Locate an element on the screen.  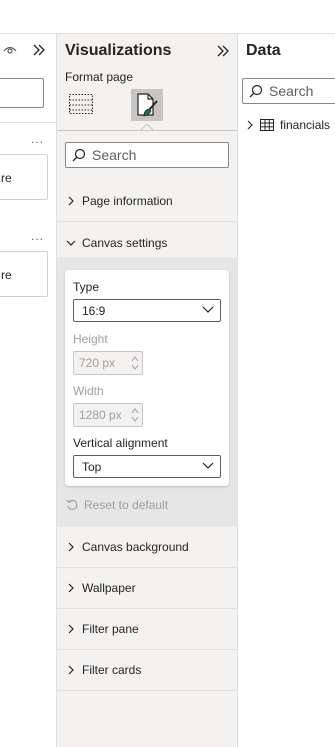
paint-brush-page-icon is located at coordinates (147, 105).